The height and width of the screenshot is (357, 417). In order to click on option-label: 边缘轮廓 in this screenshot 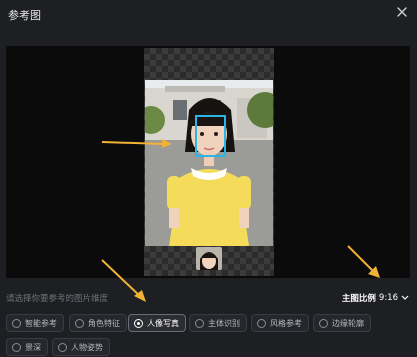, I will do `click(348, 323)`.